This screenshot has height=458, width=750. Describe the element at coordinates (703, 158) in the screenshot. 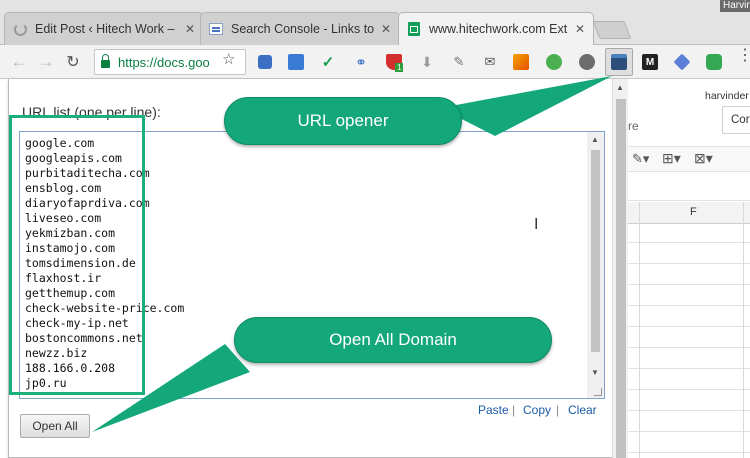

I see `merge-cells-icon: ⊠▾` at that location.